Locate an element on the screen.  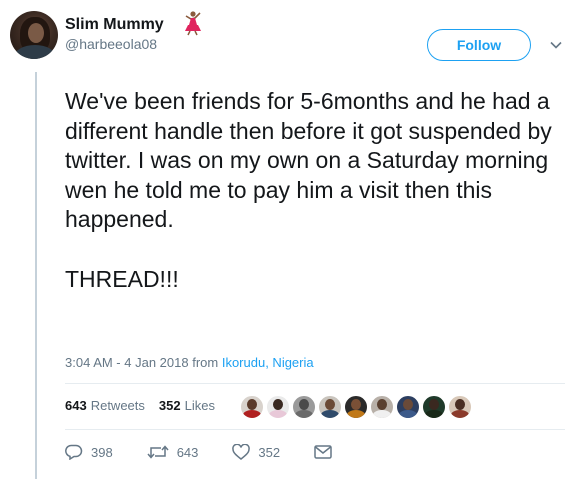
like-icon is located at coordinates (241, 452).